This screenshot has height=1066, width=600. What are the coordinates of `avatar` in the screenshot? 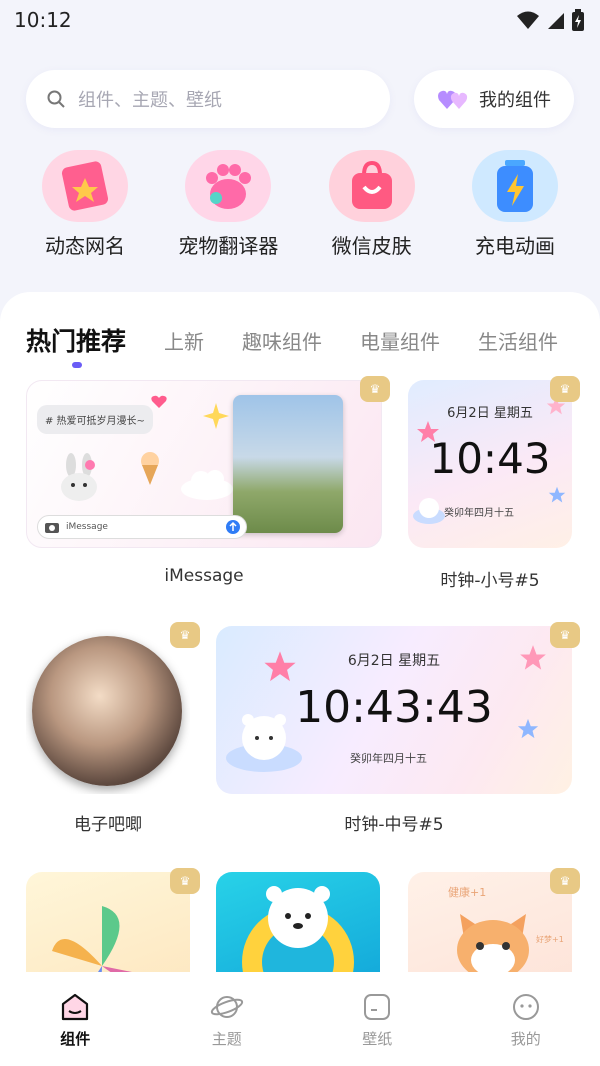 It's located at (107, 711).